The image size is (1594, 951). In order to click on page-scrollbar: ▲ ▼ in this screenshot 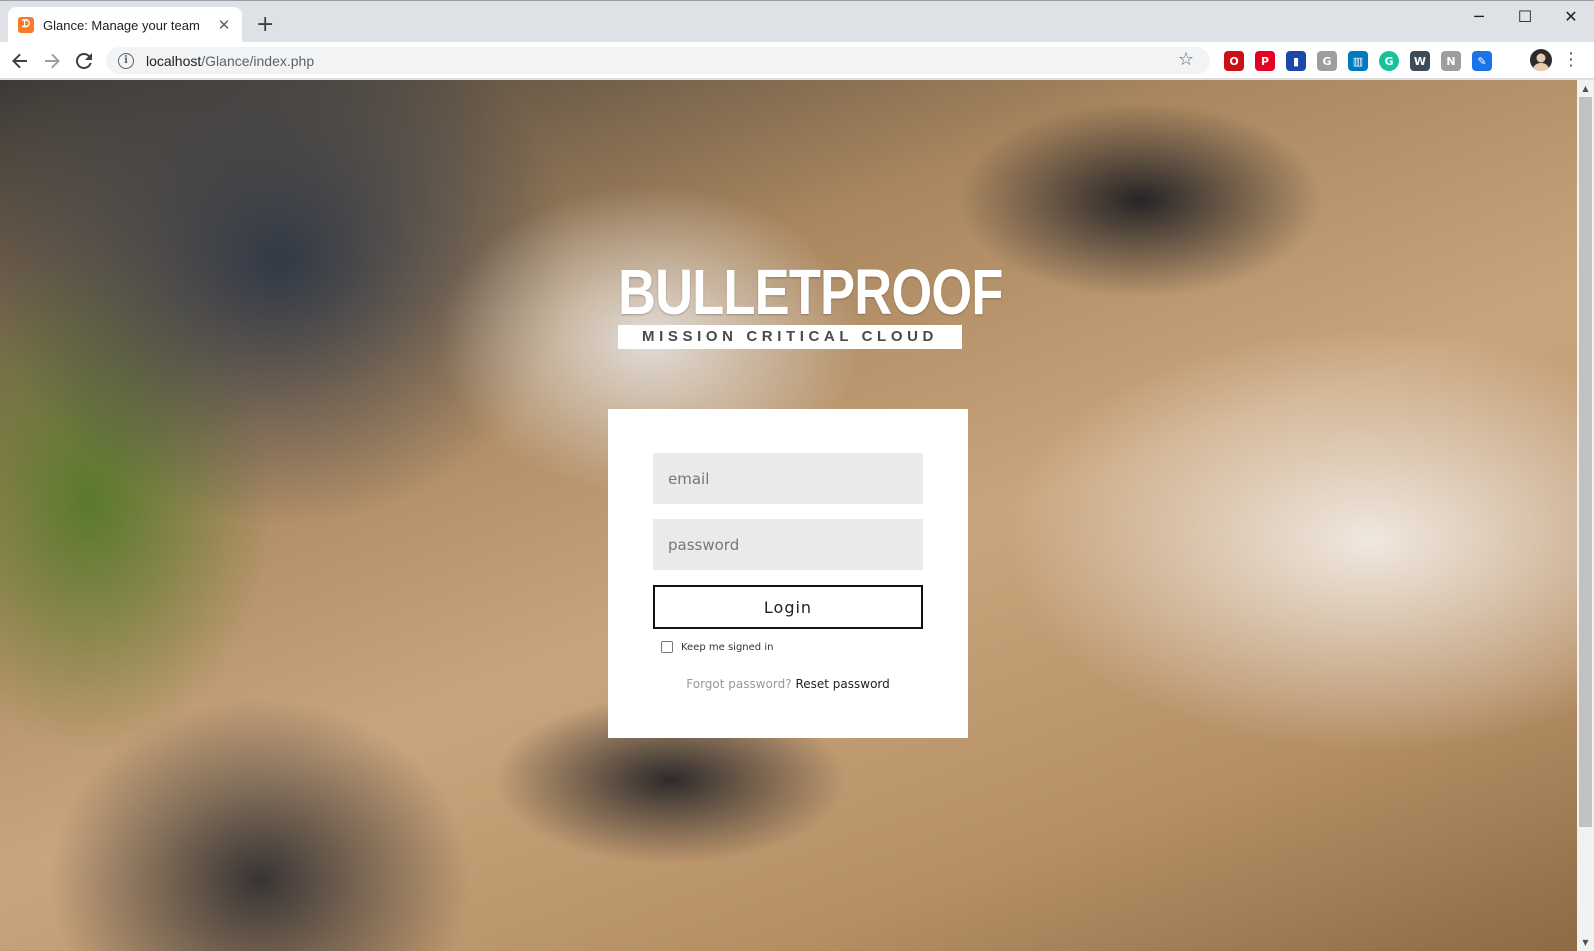, I will do `click(1585, 515)`.